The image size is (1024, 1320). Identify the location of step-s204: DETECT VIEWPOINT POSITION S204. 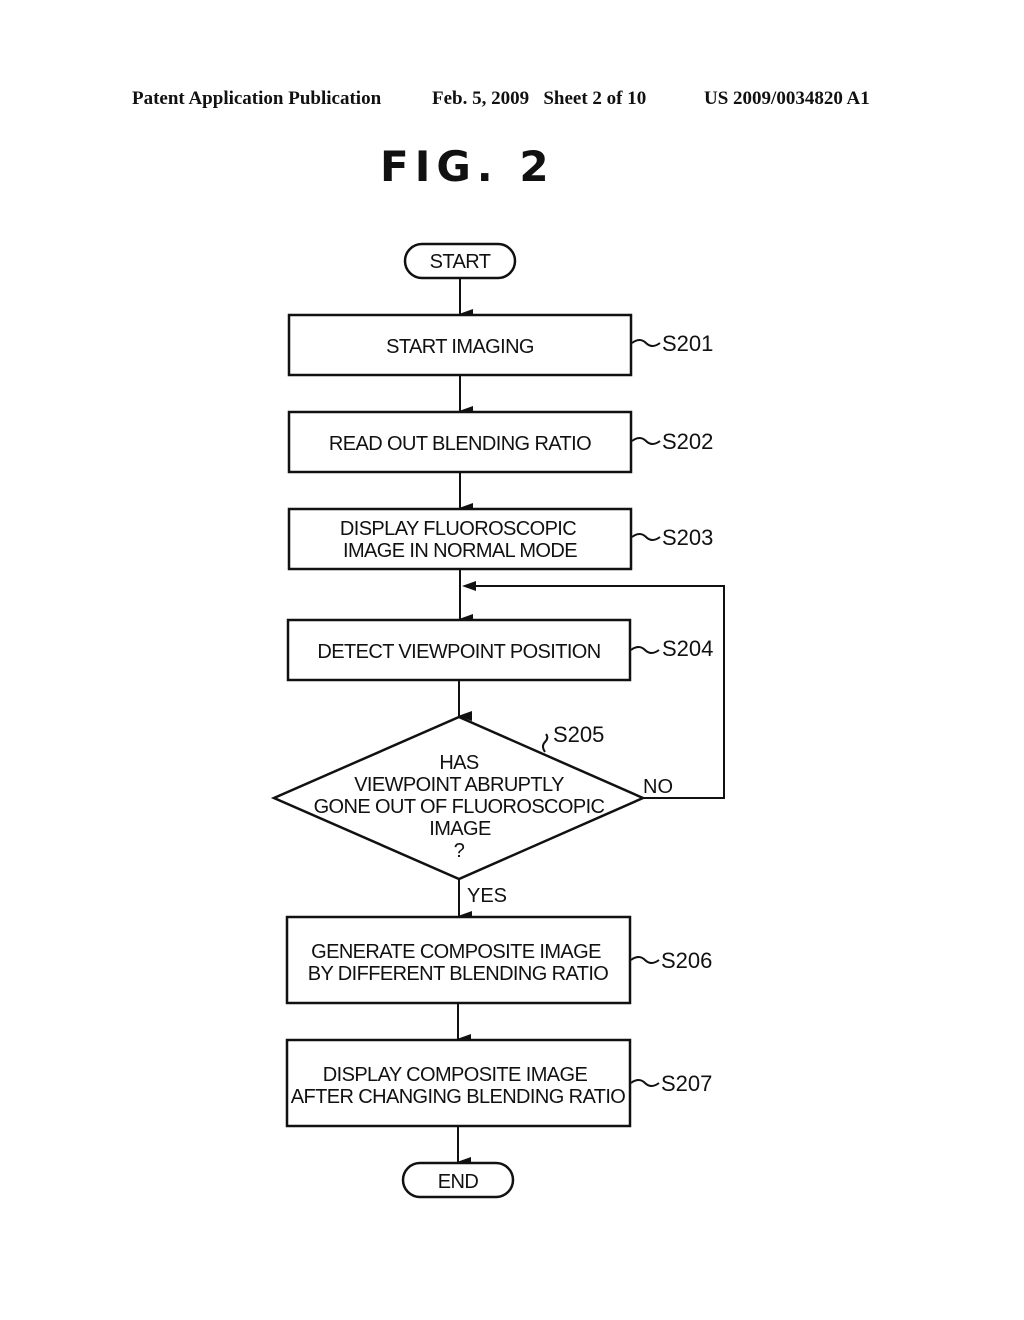
(499, 650).